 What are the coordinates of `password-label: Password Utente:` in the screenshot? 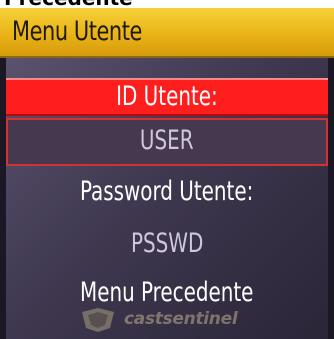 It's located at (167, 191).